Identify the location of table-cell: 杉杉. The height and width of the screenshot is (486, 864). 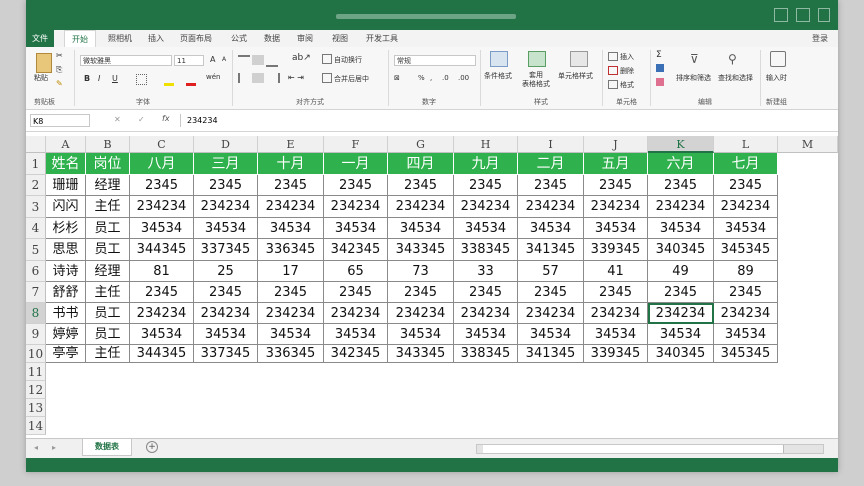
(66, 228).